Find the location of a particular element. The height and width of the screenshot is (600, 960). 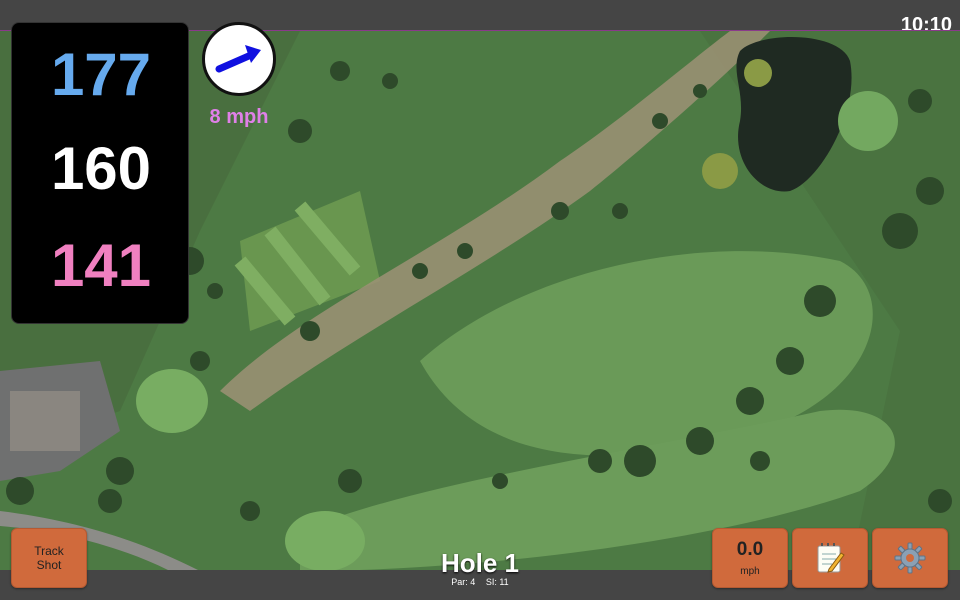

wind-arrow-icon is located at coordinates (238, 59).